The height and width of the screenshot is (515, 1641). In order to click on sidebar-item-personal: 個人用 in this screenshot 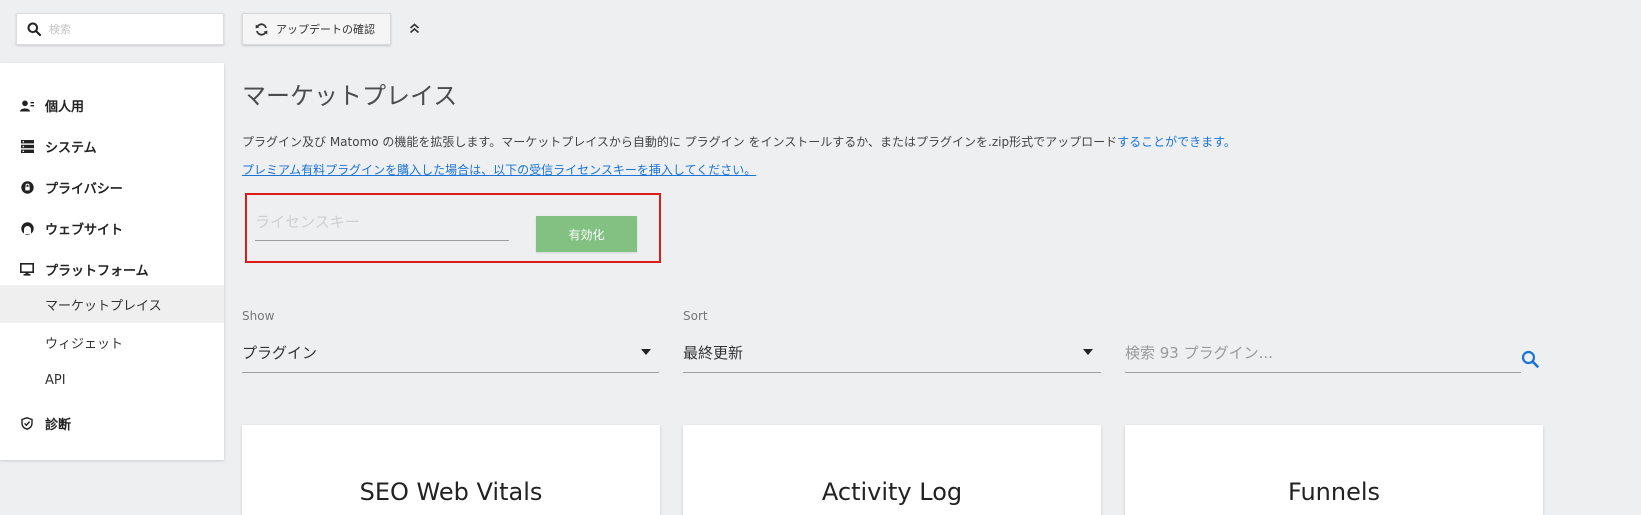, I will do `click(52, 105)`.